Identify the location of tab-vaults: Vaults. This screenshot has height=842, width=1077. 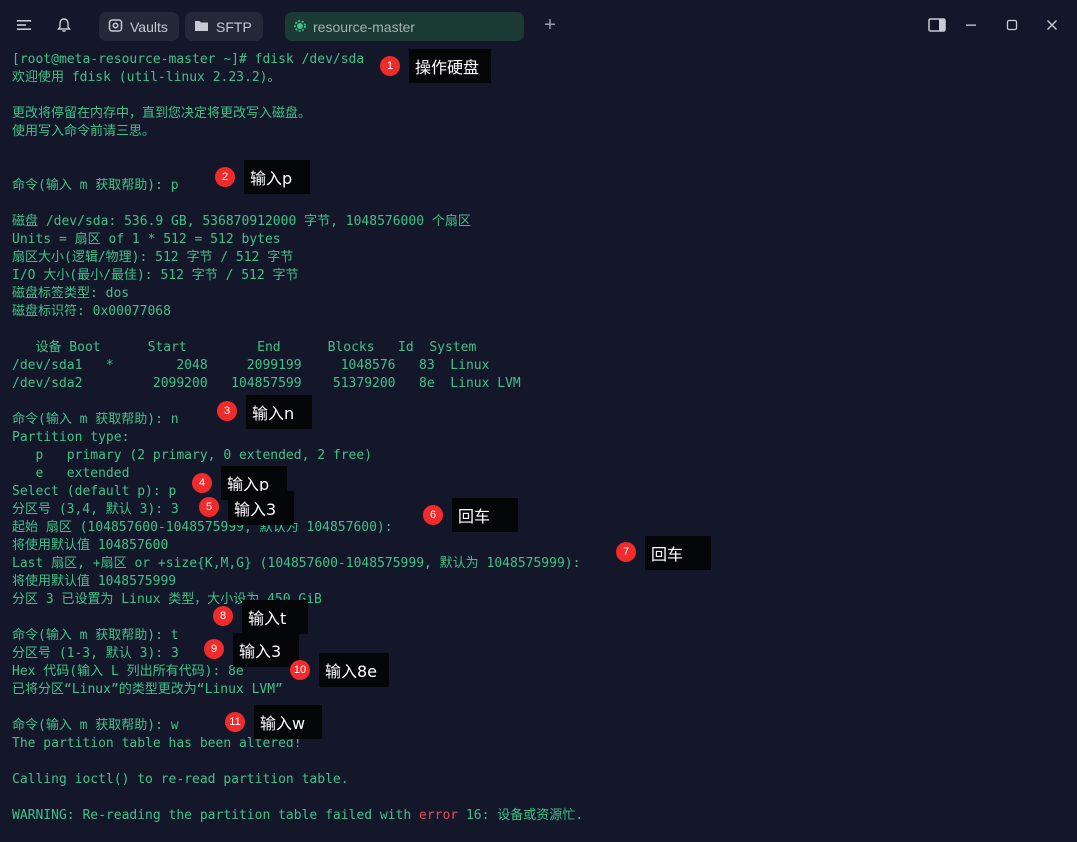
(139, 26).